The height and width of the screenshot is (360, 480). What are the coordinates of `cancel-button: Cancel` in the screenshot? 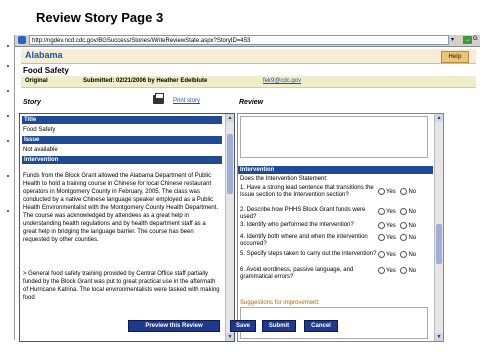 It's located at (321, 326).